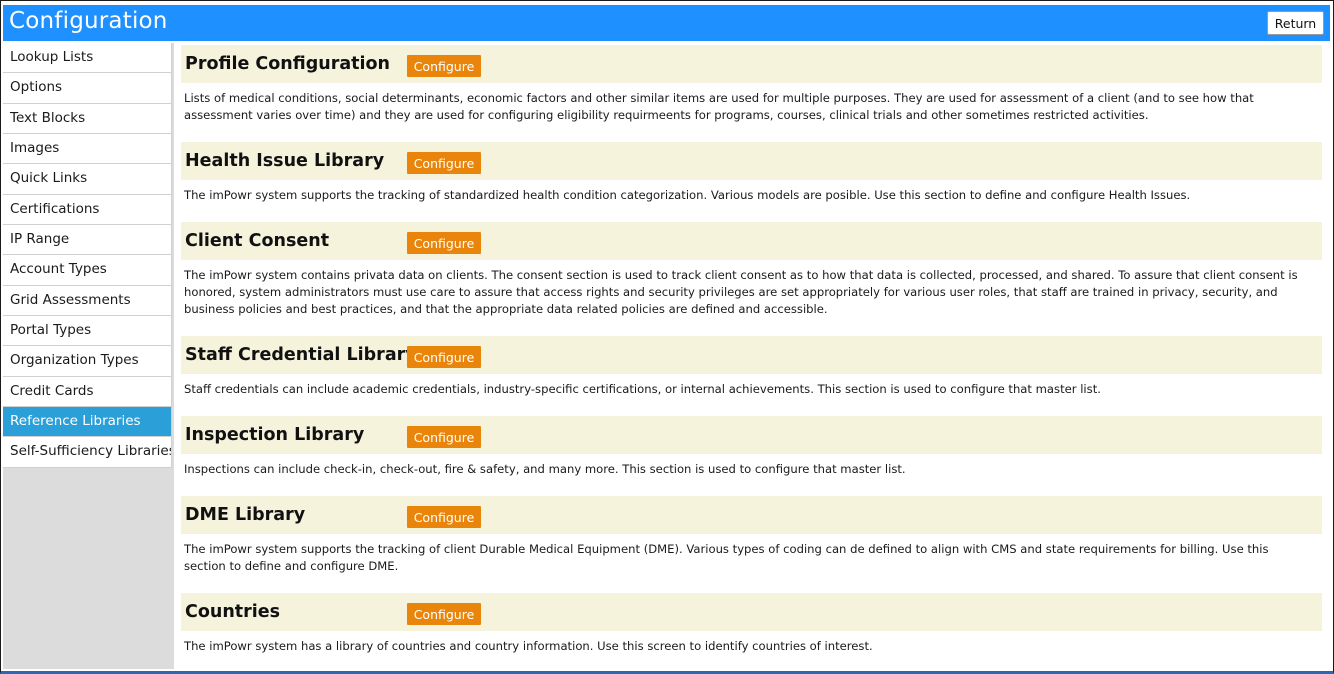 This screenshot has height=674, width=1334. What do you see at coordinates (87, 452) in the screenshot?
I see `sidebar-item-self-sufficiency-libraries: Self-Sufficiency Libraries` at bounding box center [87, 452].